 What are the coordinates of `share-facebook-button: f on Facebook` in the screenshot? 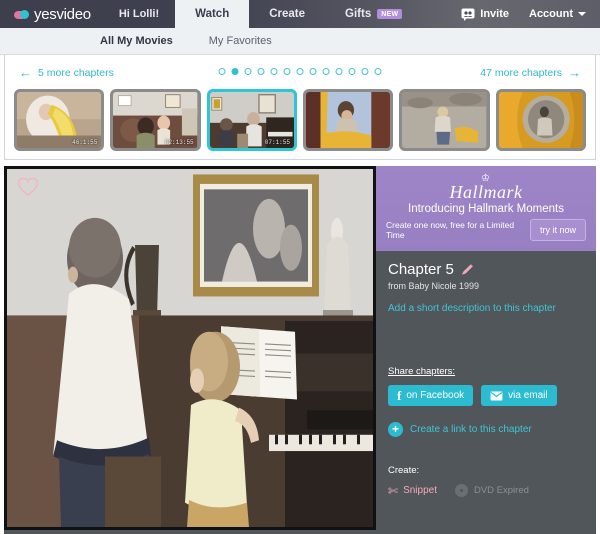 It's located at (431, 395).